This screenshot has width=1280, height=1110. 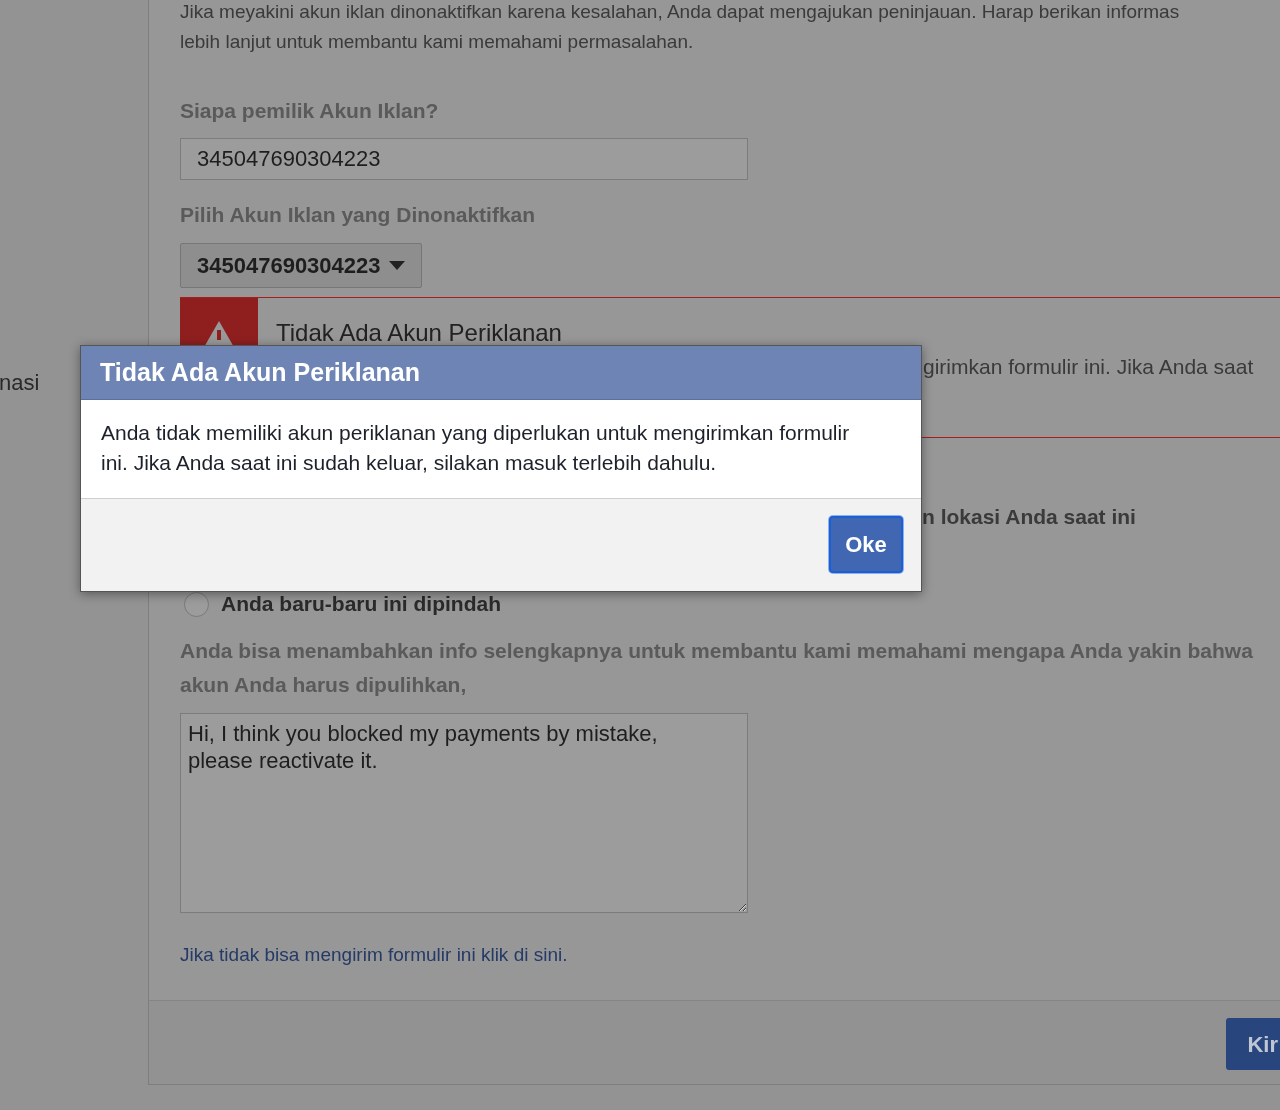 What do you see at coordinates (196, 604) in the screenshot?
I see `radio-button` at bounding box center [196, 604].